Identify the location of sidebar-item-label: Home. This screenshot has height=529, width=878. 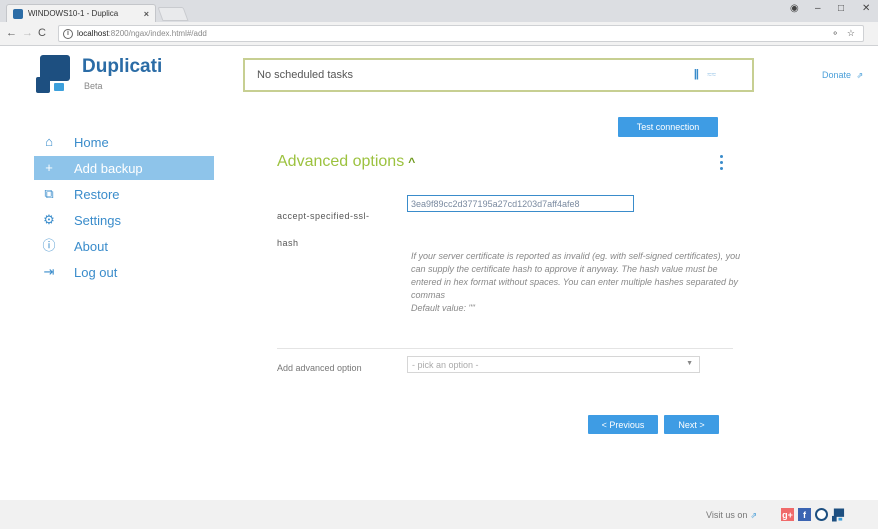
(91, 142).